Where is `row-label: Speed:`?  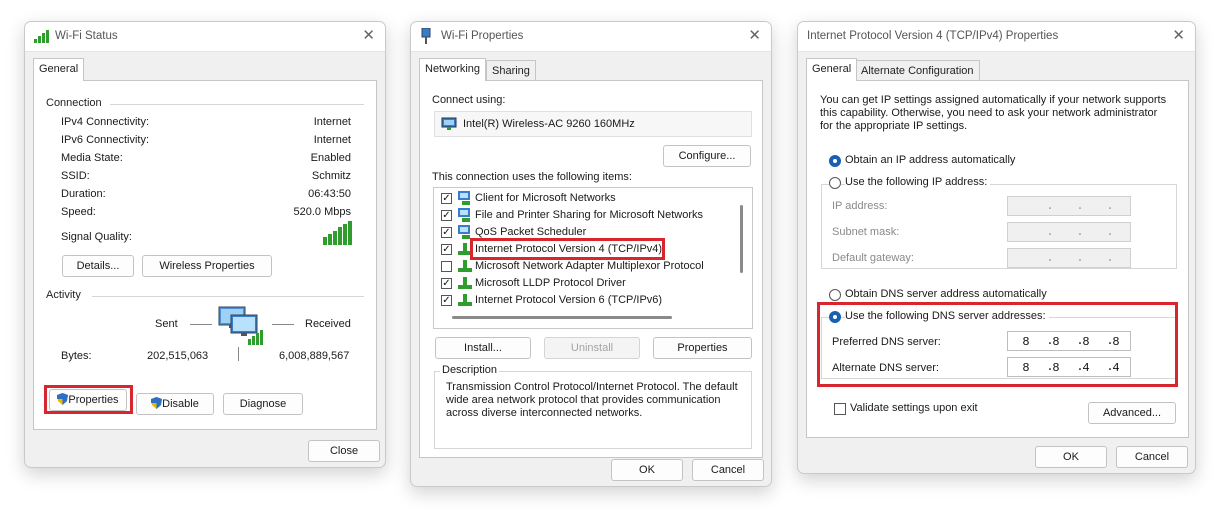
row-label: Speed: is located at coordinates (78, 212).